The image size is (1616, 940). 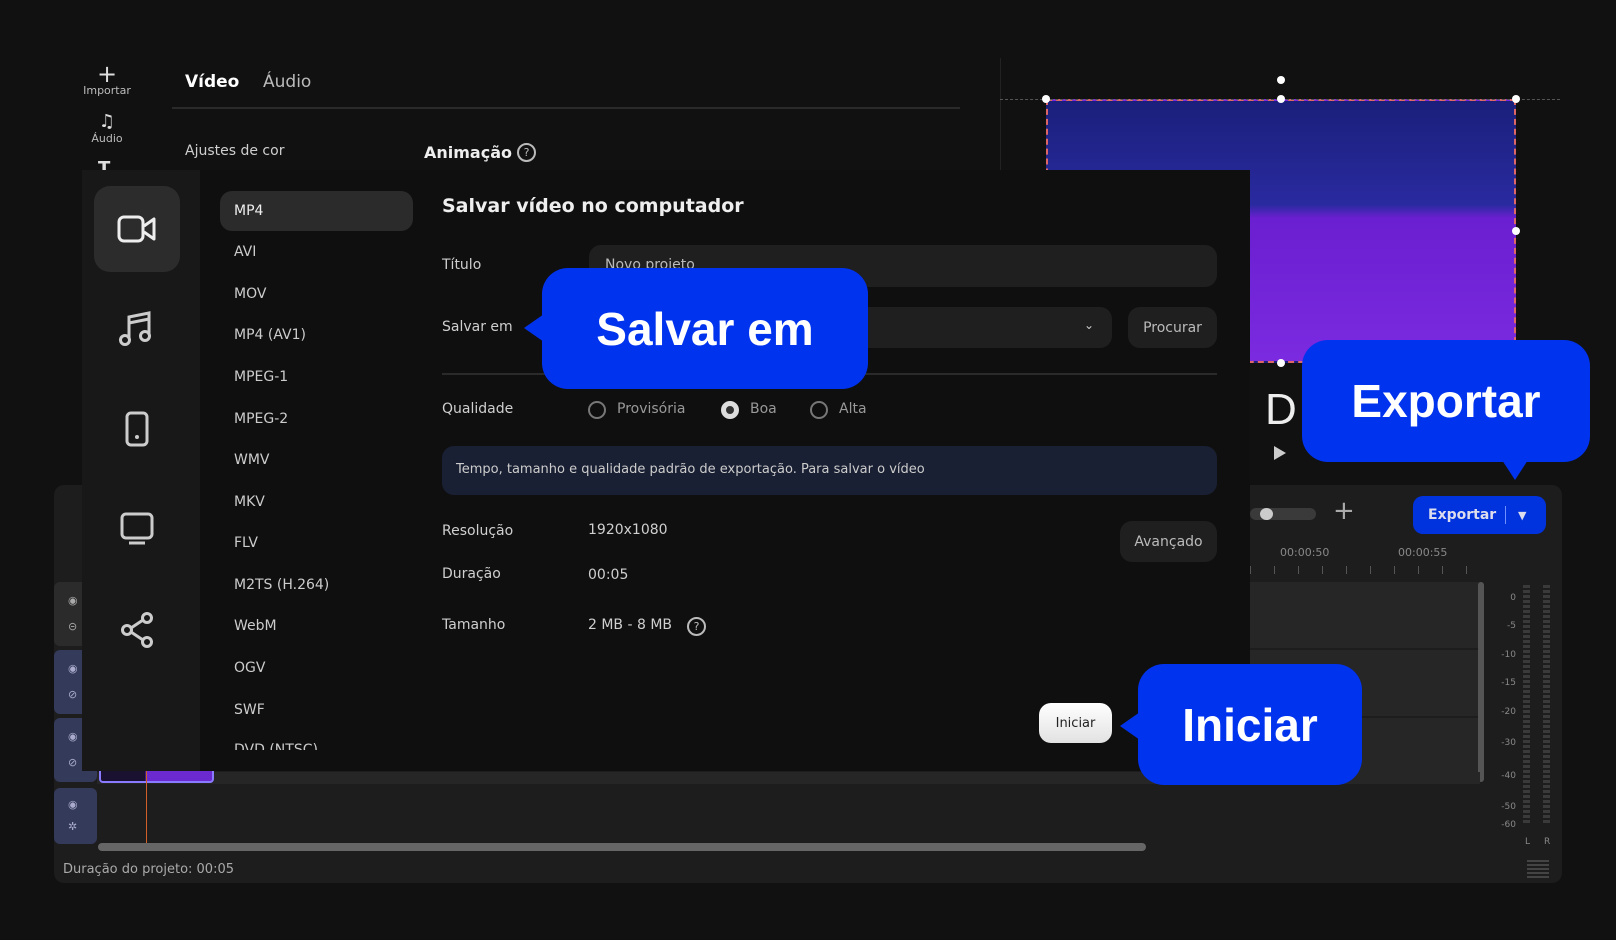 What do you see at coordinates (316, 460) in the screenshot?
I see `format-wmv: WMV` at bounding box center [316, 460].